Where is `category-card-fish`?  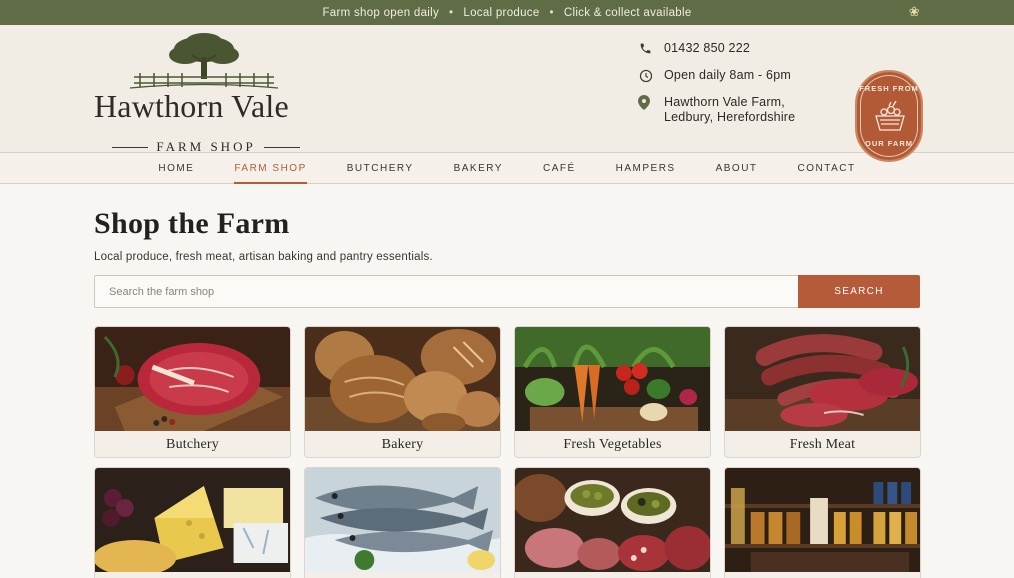 category-card-fish is located at coordinates (402, 522).